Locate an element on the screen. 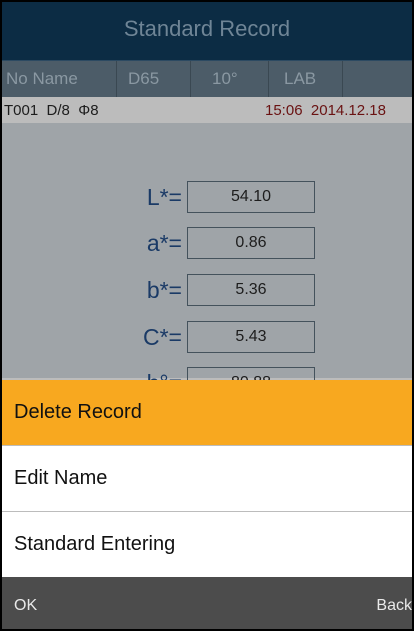 The height and width of the screenshot is (631, 414). observer-label: 10° is located at coordinates (225, 78).